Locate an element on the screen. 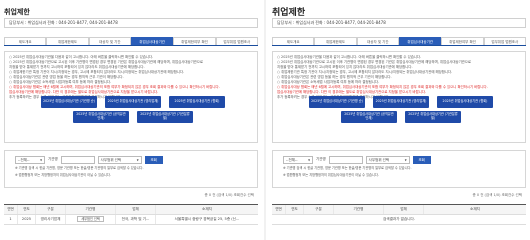  results-table: 연번 연도 구분 기관명 업체 소재지 검색결과가 없습니다. is located at coordinates (399, 214).